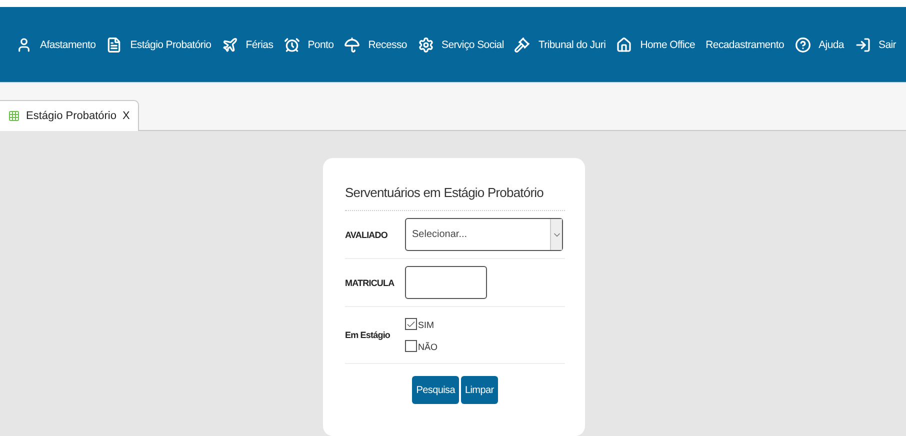  What do you see at coordinates (426, 325) in the screenshot?
I see `checkbox-label: SIM` at bounding box center [426, 325].